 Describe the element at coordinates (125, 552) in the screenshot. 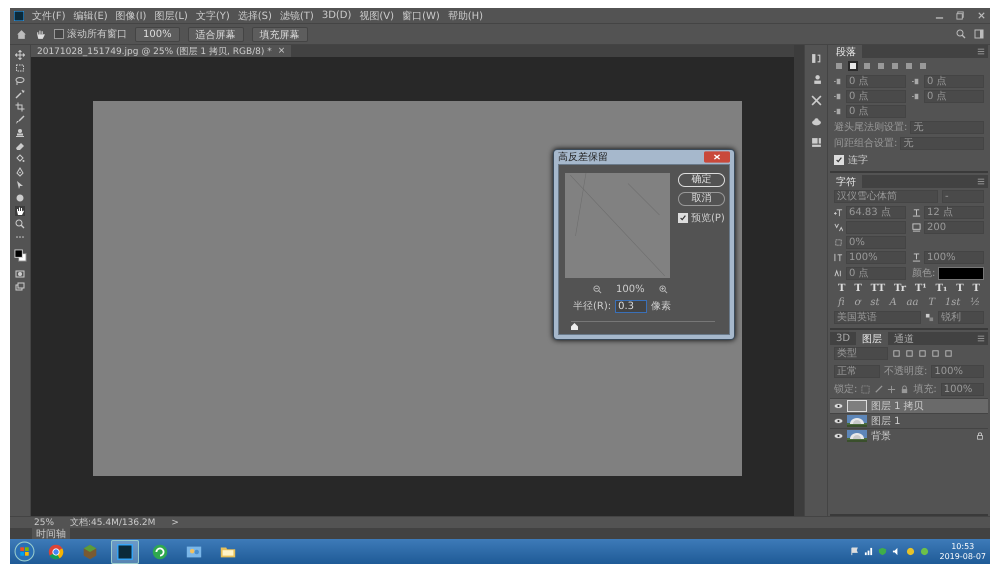

I see `taskbar-app-button` at that location.